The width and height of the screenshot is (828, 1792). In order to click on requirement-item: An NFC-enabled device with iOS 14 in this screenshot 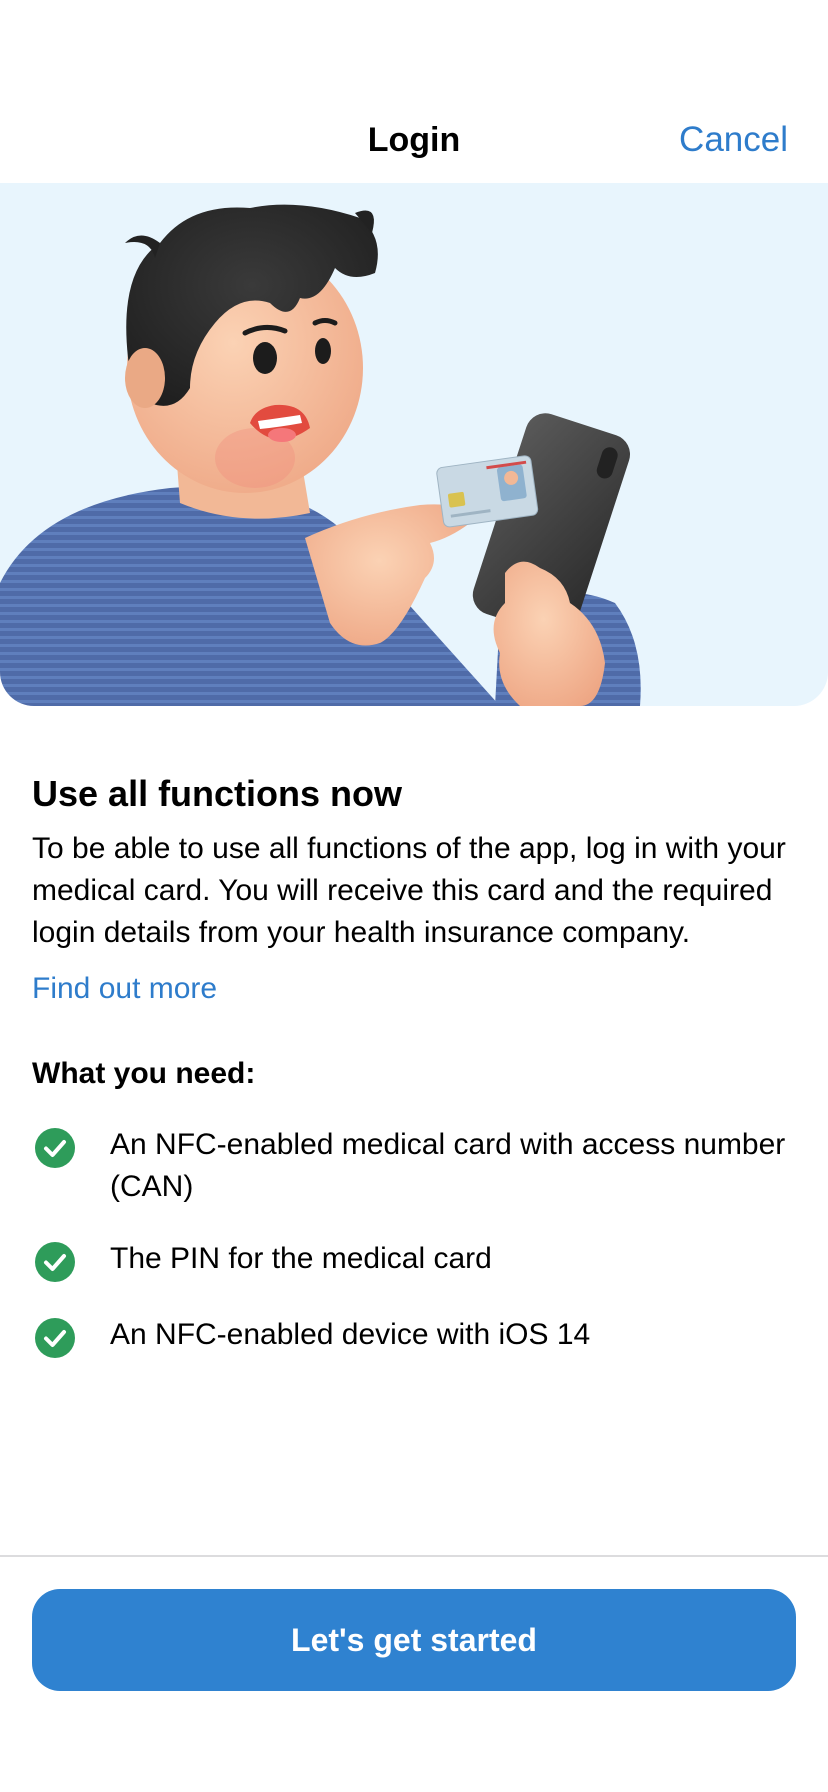, I will do `click(414, 1336)`.